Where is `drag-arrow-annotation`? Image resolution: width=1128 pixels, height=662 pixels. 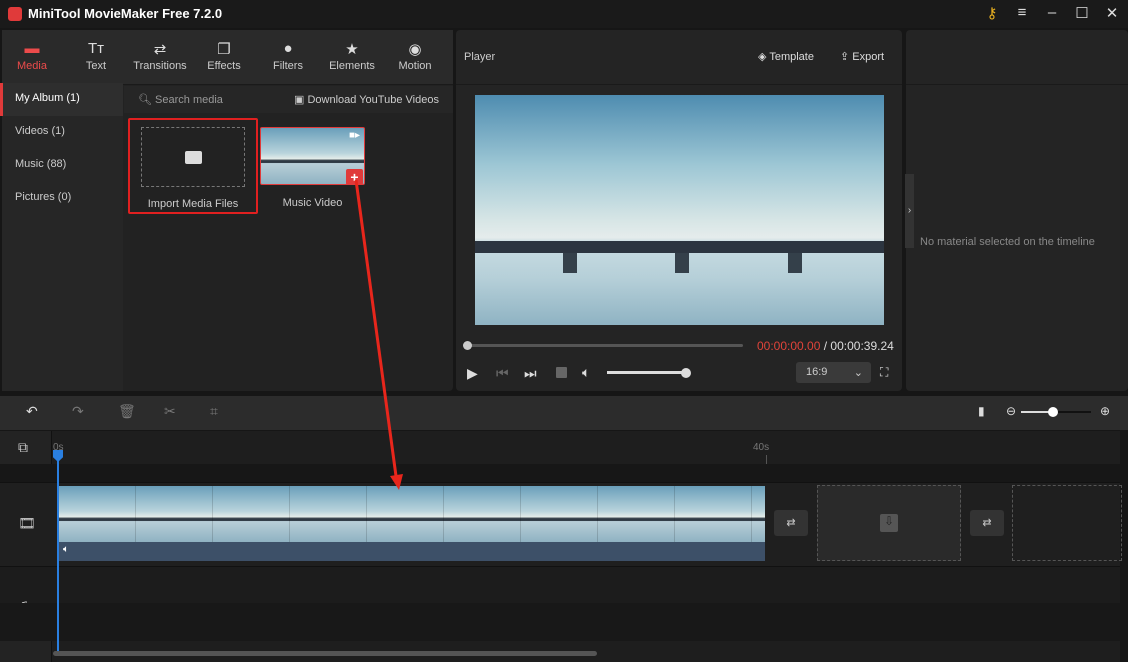
drag-arrow-annotation is located at coordinates (378, 334).